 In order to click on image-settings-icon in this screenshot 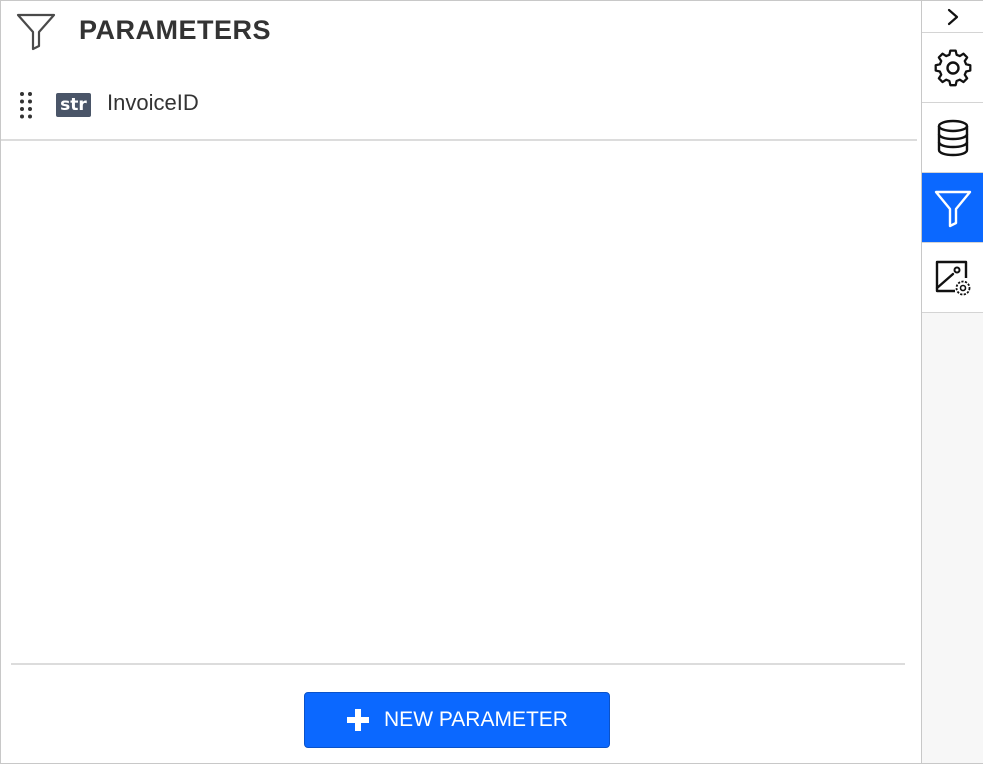, I will do `click(953, 278)`.